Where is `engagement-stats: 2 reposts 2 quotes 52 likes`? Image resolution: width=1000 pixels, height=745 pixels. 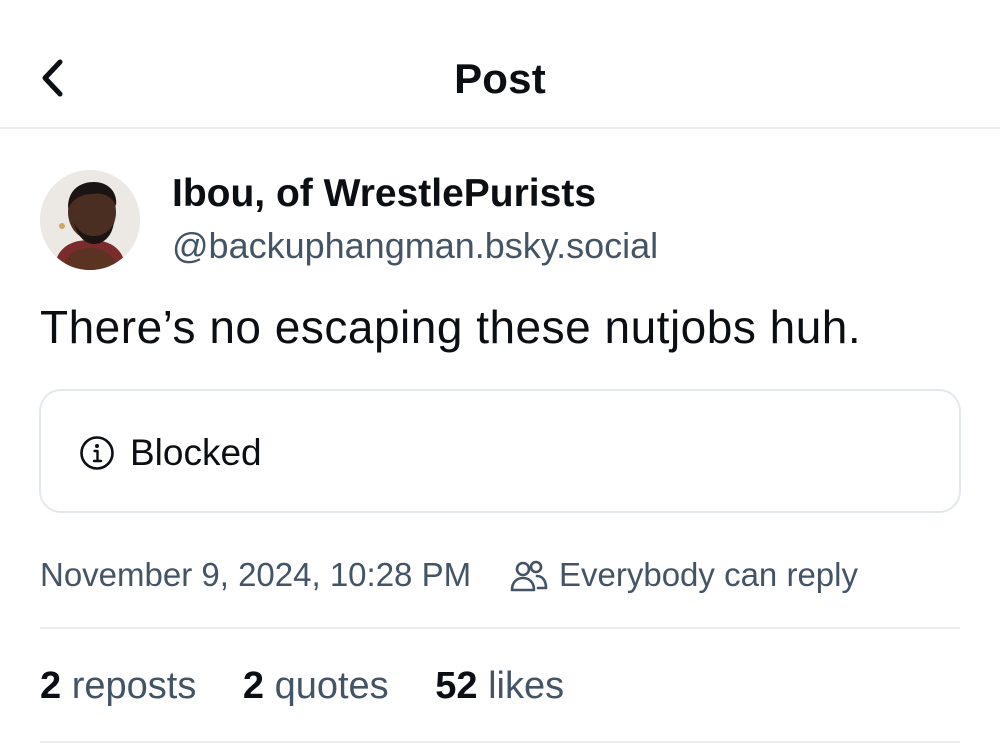 engagement-stats: 2 reposts 2 quotes 52 likes is located at coordinates (320, 686).